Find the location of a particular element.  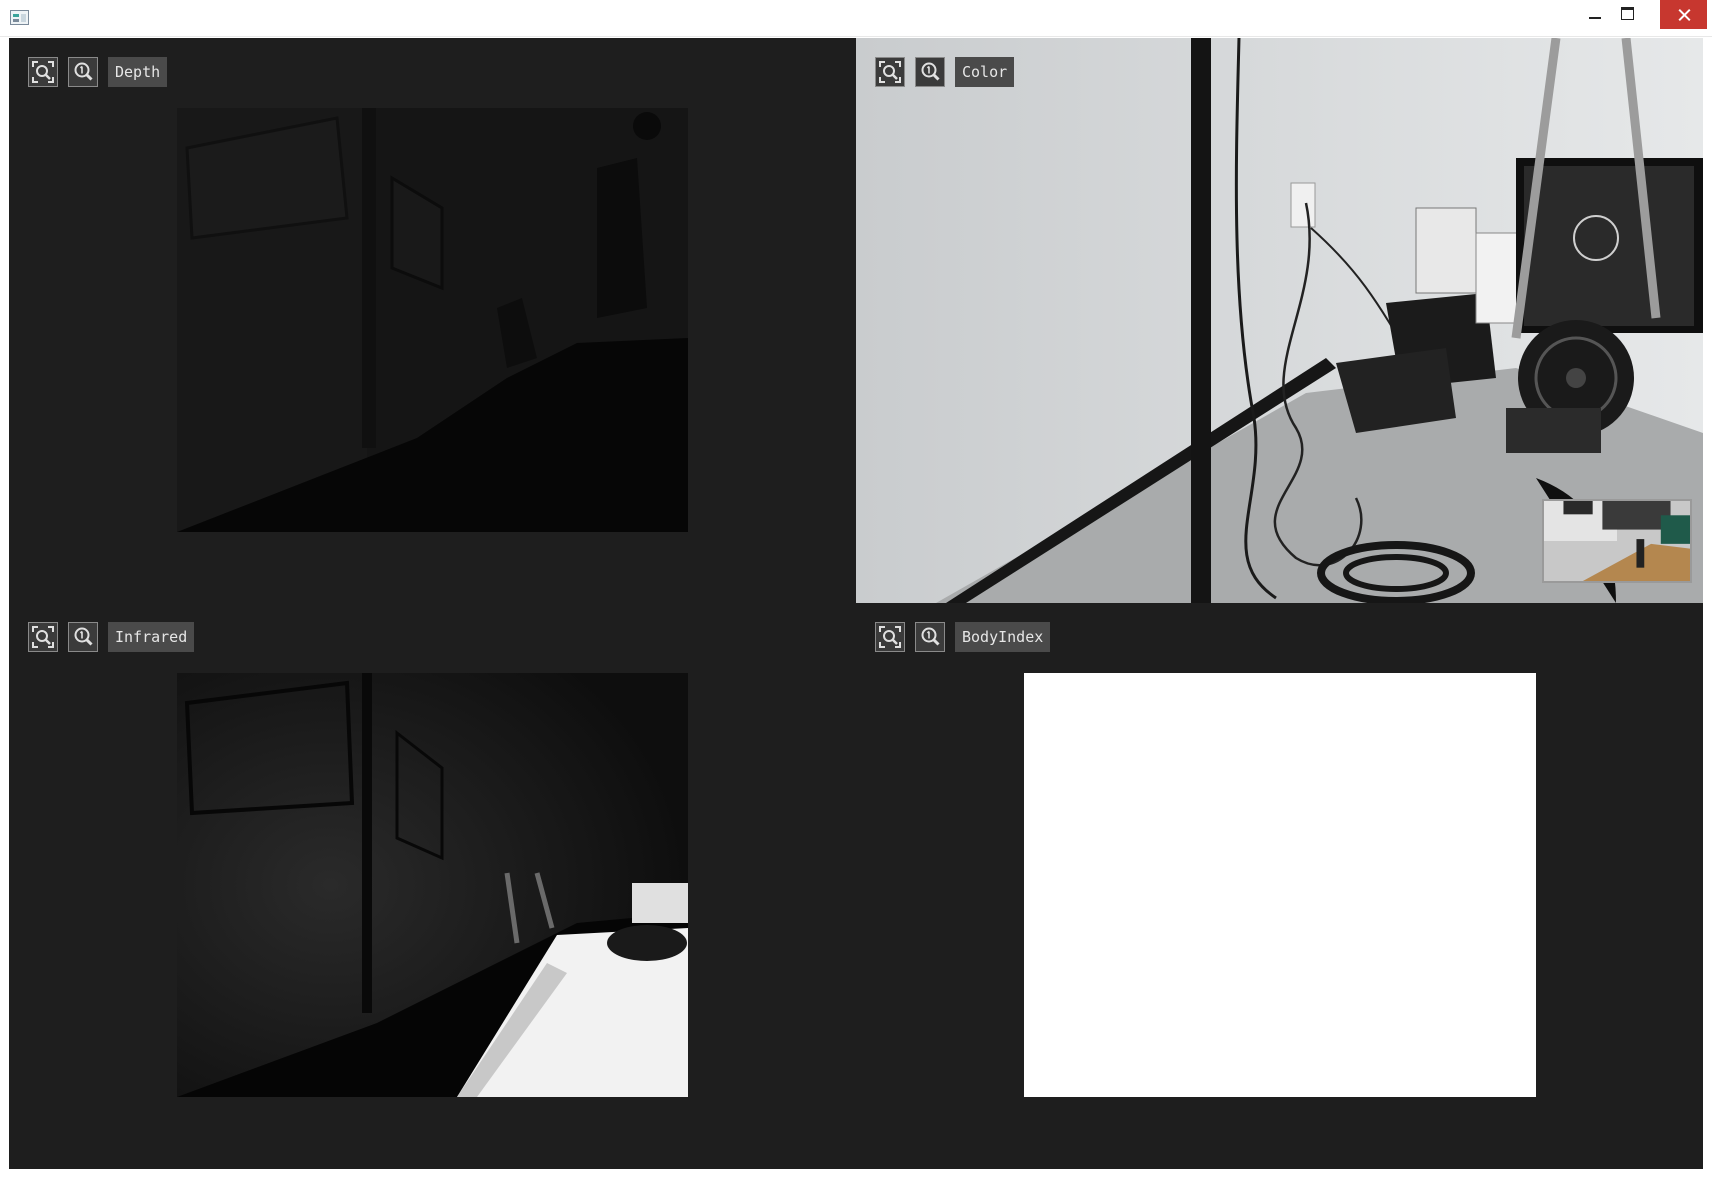

maximize-button is located at coordinates (1628, 14).